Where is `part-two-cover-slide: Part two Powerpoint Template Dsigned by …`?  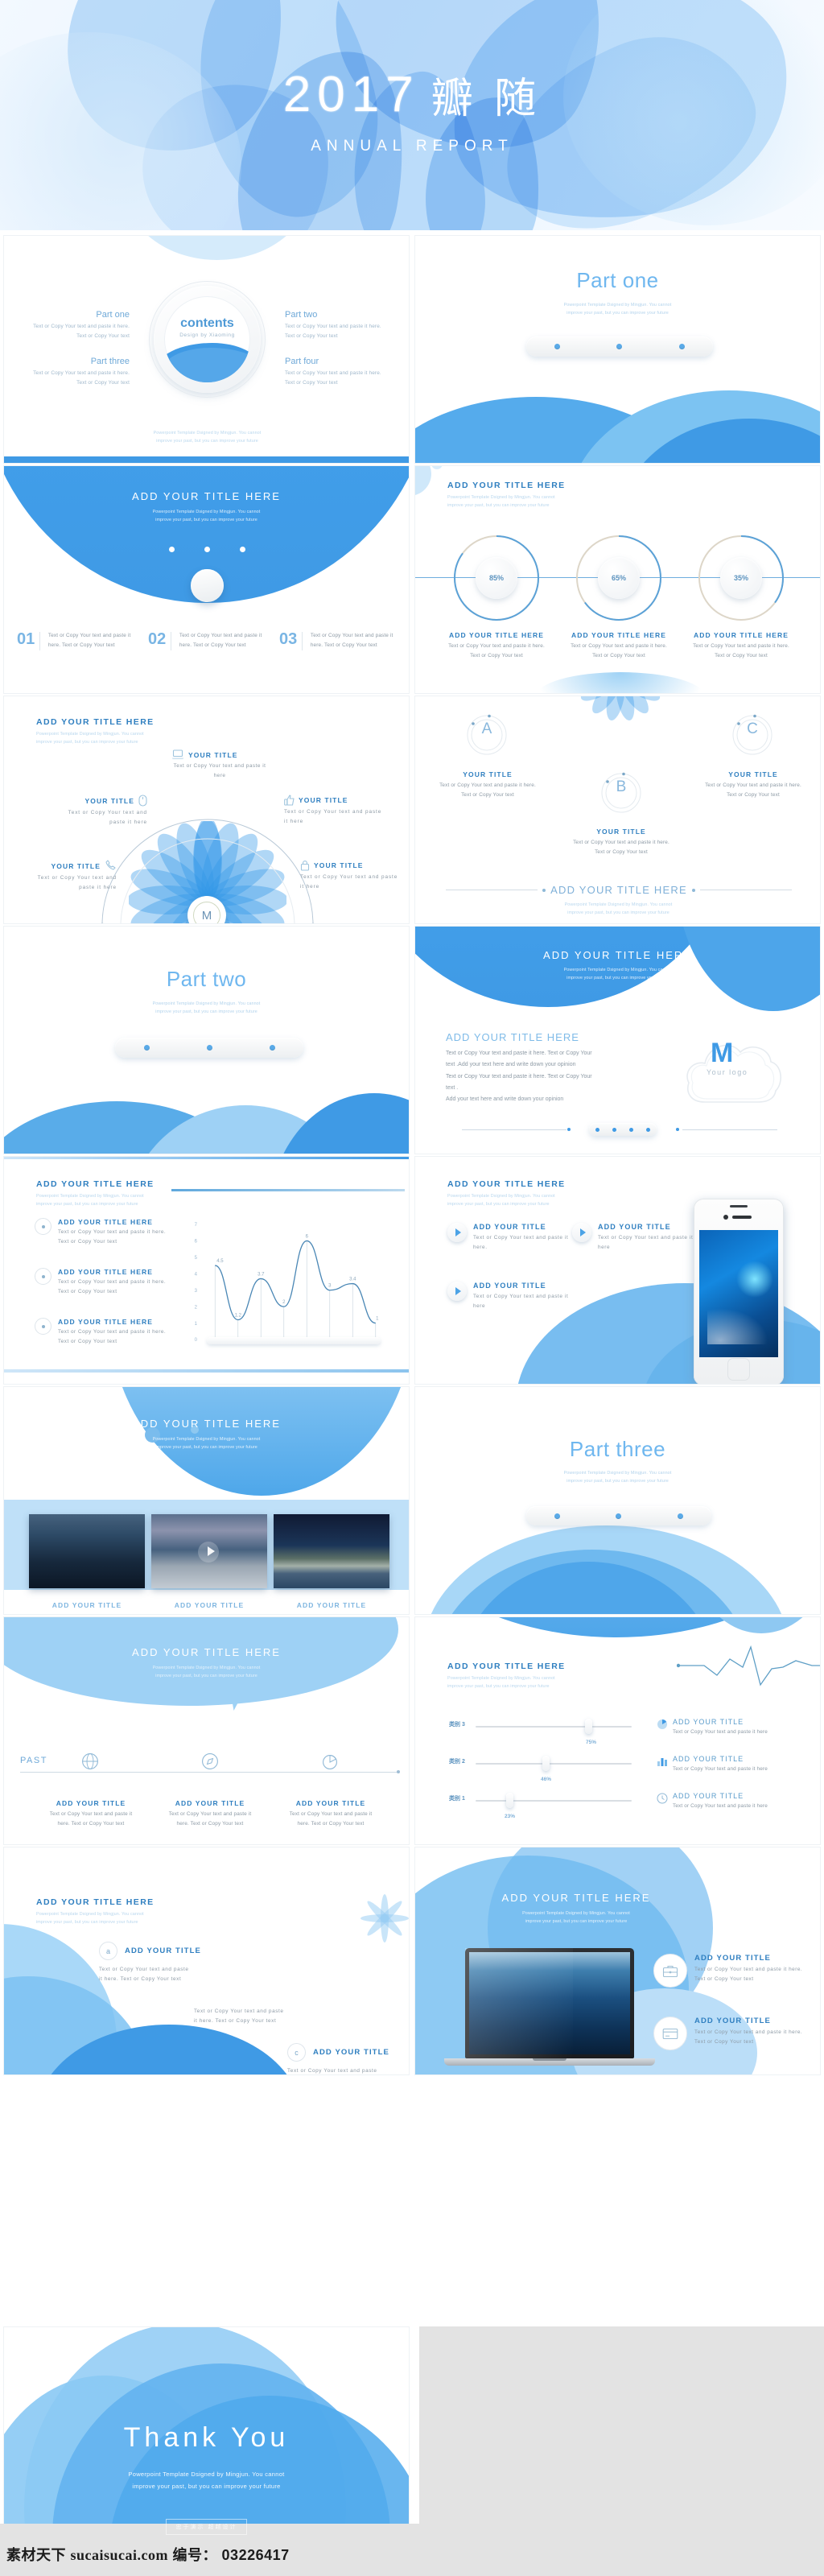 part-two-cover-slide: Part two Powerpoint Template Dsigned by … is located at coordinates (206, 1040).